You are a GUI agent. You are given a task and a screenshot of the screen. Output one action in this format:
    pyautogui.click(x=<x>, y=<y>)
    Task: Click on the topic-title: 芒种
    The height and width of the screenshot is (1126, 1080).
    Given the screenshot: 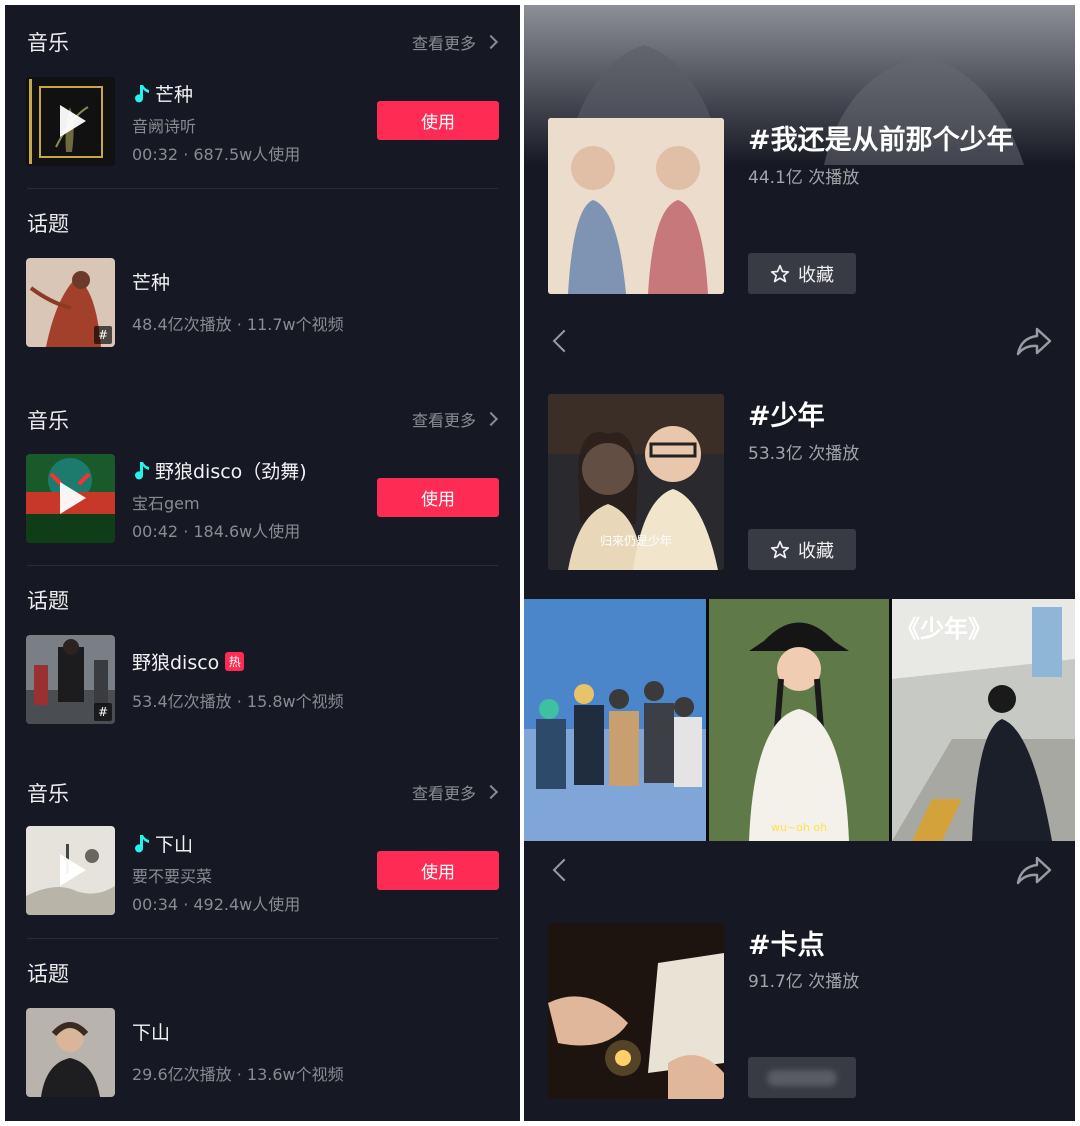 What is the action you would take?
    pyautogui.click(x=151, y=281)
    